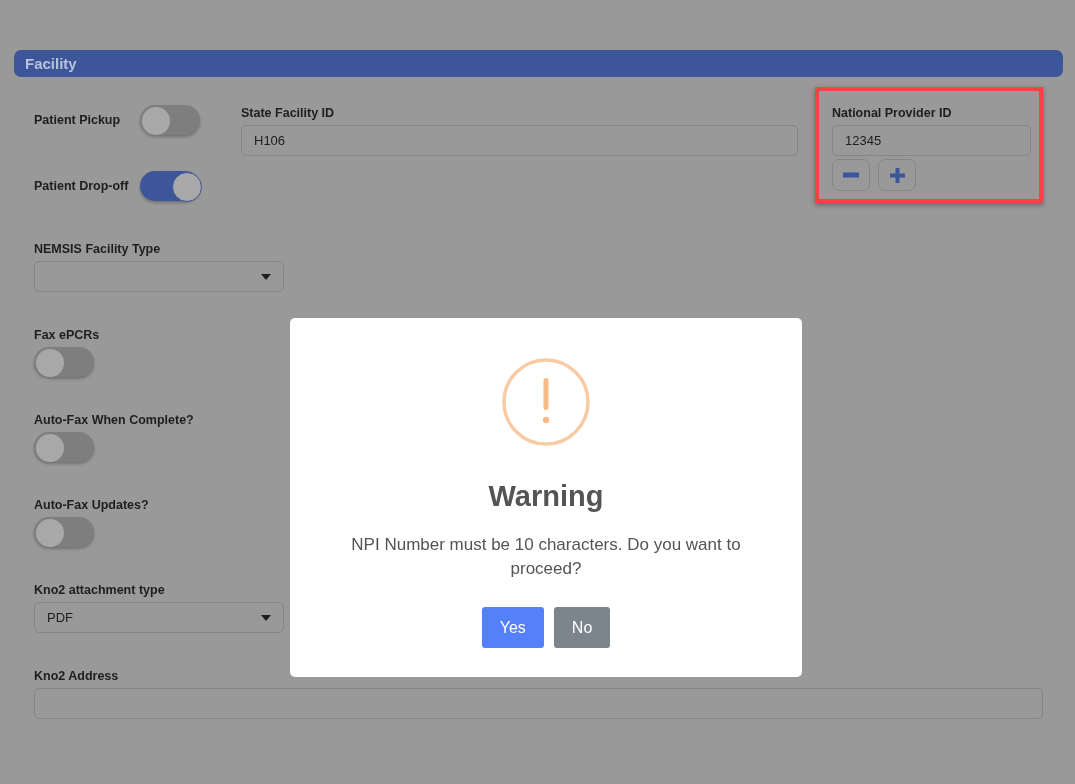 This screenshot has height=784, width=1075. What do you see at coordinates (931, 140) in the screenshot?
I see `input-field: 12345` at bounding box center [931, 140].